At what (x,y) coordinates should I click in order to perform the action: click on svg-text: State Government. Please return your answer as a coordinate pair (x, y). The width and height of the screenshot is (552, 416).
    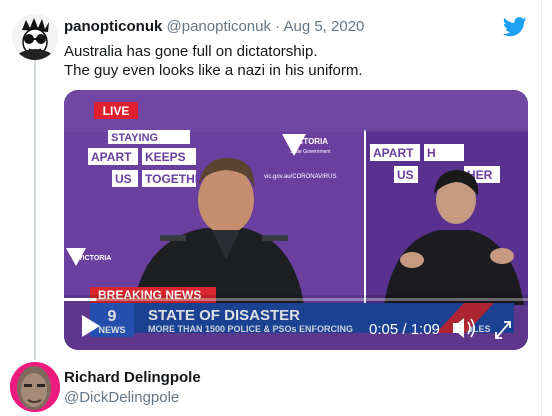
    Looking at the image, I should click on (310, 152).